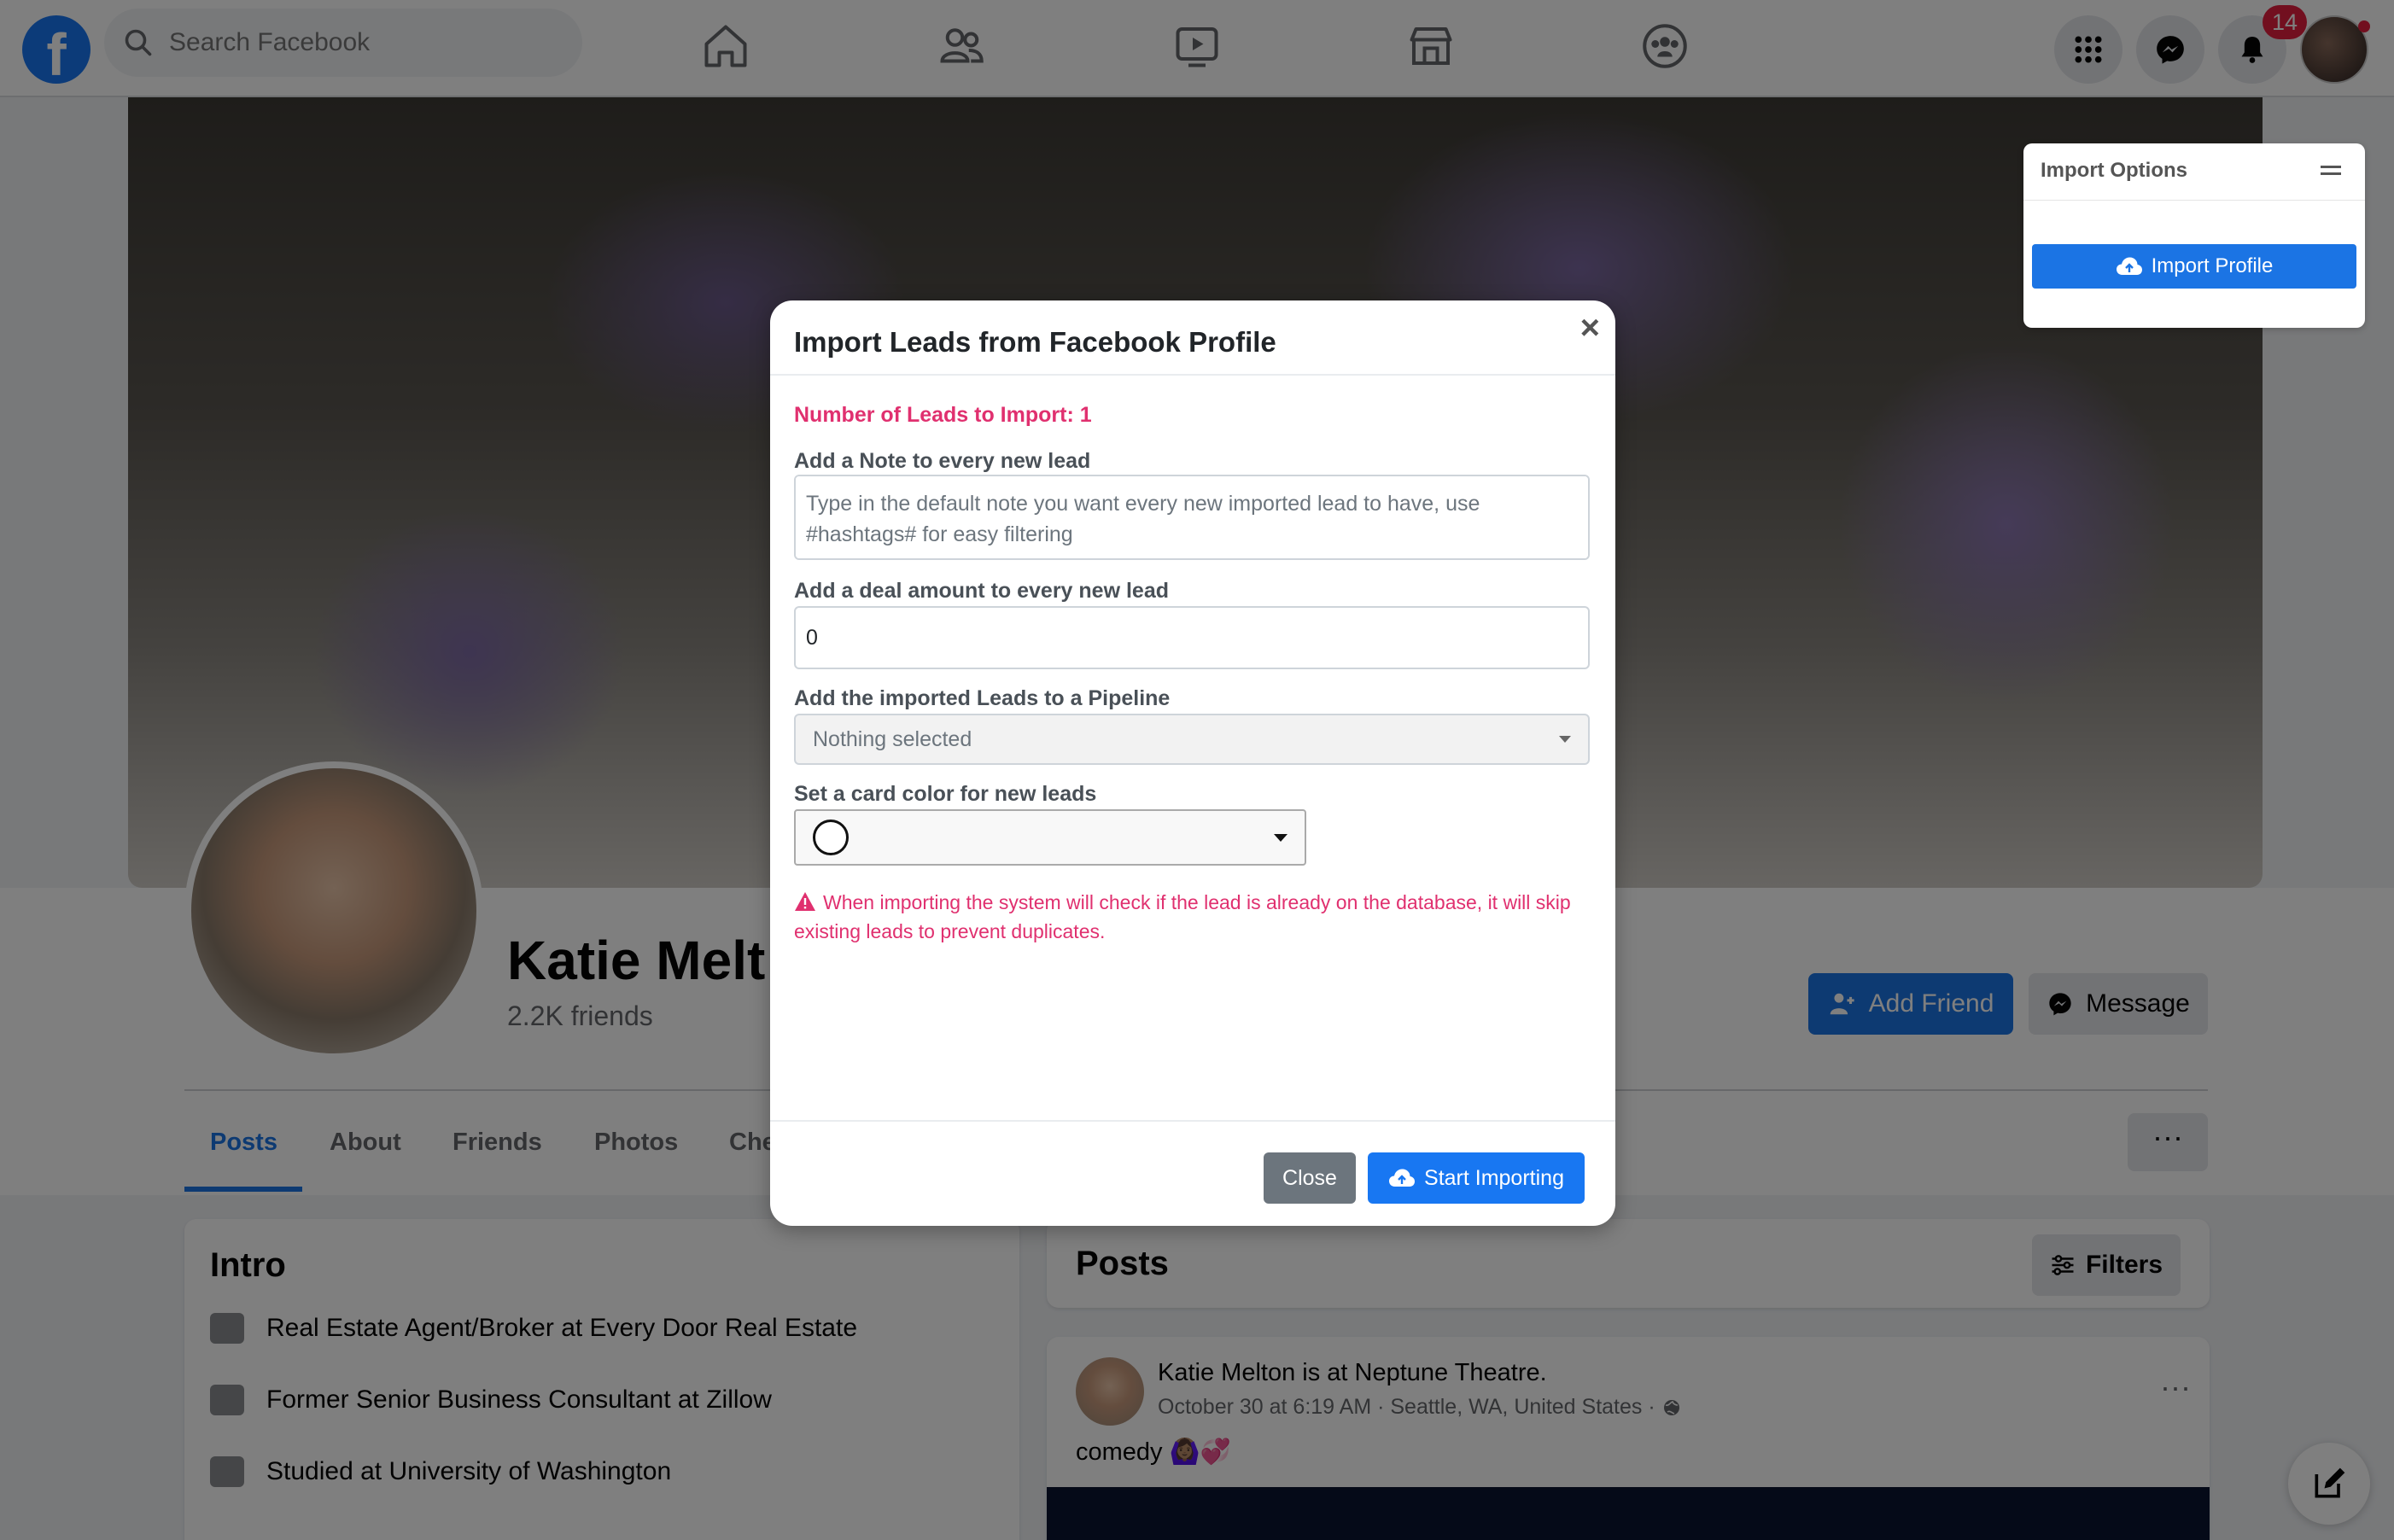  I want to click on warning-icon, so click(805, 901).